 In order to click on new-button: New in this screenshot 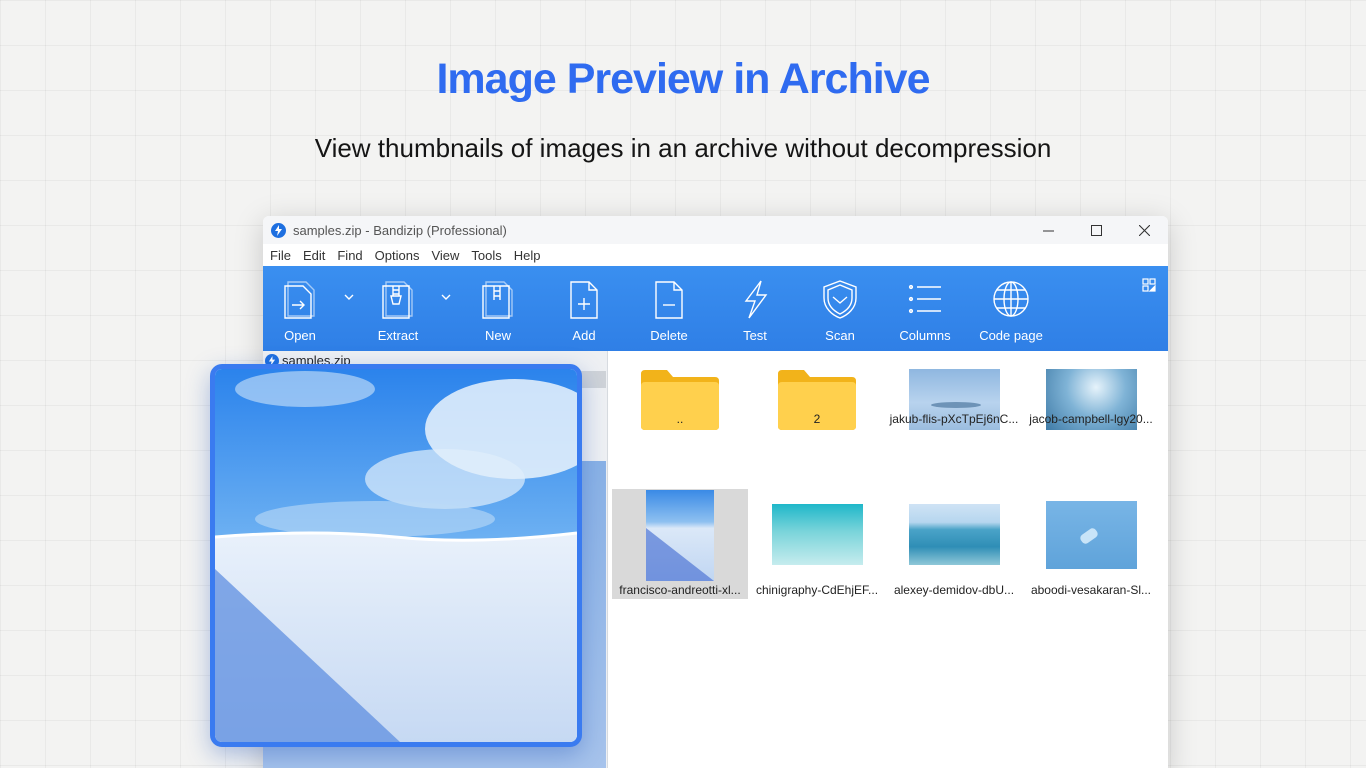, I will do `click(498, 308)`.